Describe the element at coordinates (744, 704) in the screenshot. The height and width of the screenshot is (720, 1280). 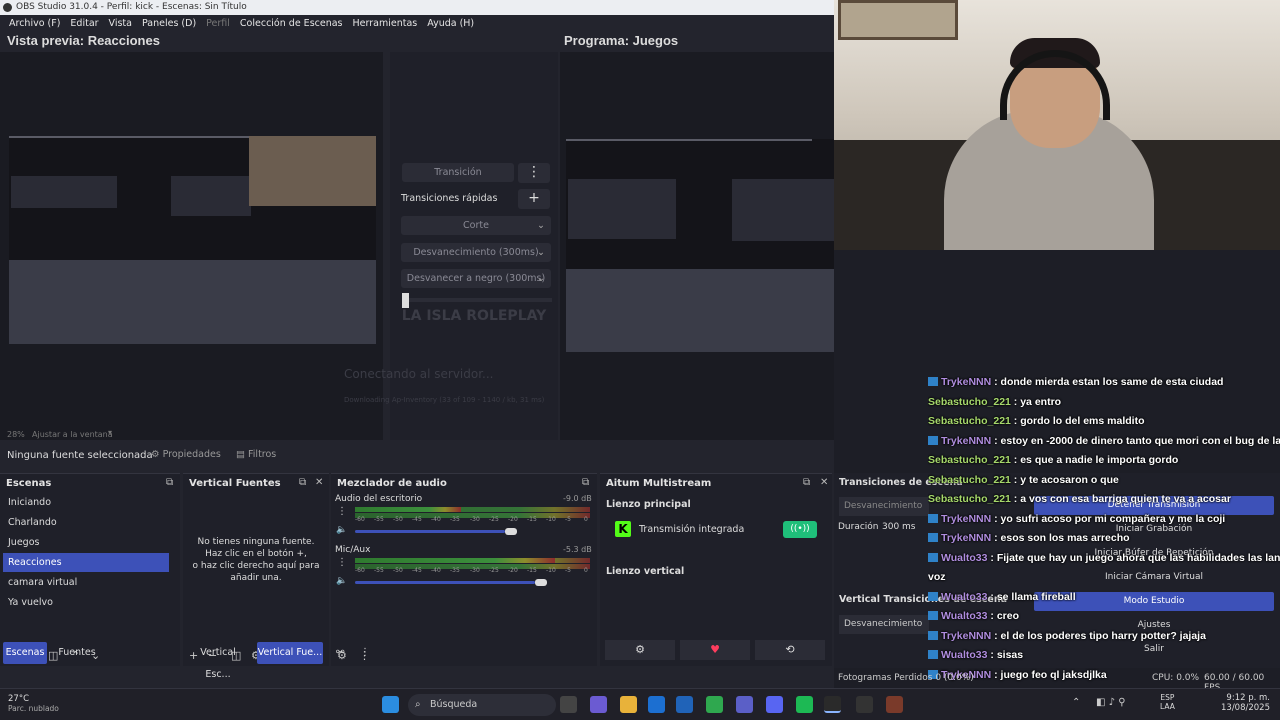
I see `teams-icon` at that location.